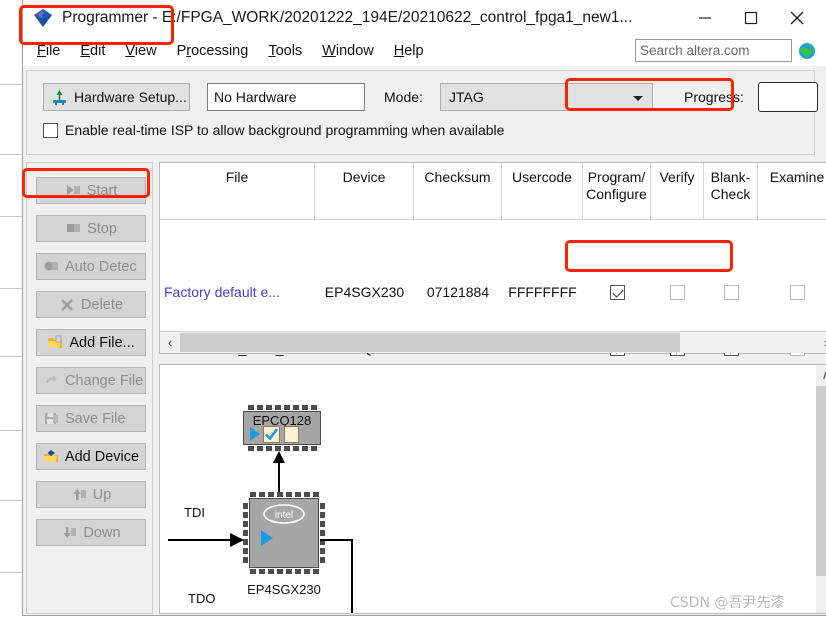 Image resolution: width=826 pixels, height=621 pixels. What do you see at coordinates (101, 266) in the screenshot?
I see `auto-detect-label: Auto Detec` at bounding box center [101, 266].